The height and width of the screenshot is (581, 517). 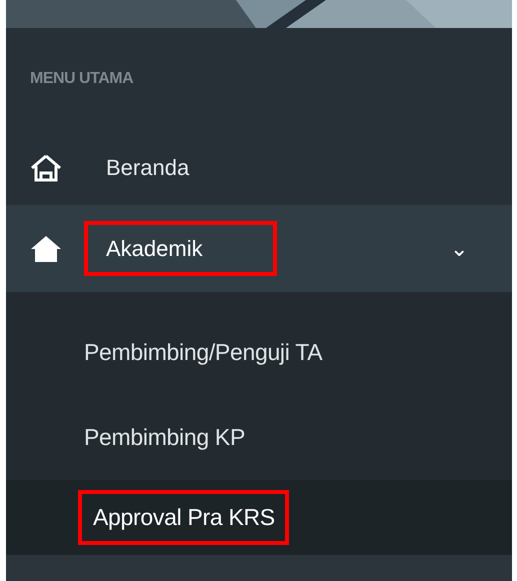 What do you see at coordinates (164, 437) in the screenshot?
I see `submenu-label: Pembimbing KP` at bounding box center [164, 437].